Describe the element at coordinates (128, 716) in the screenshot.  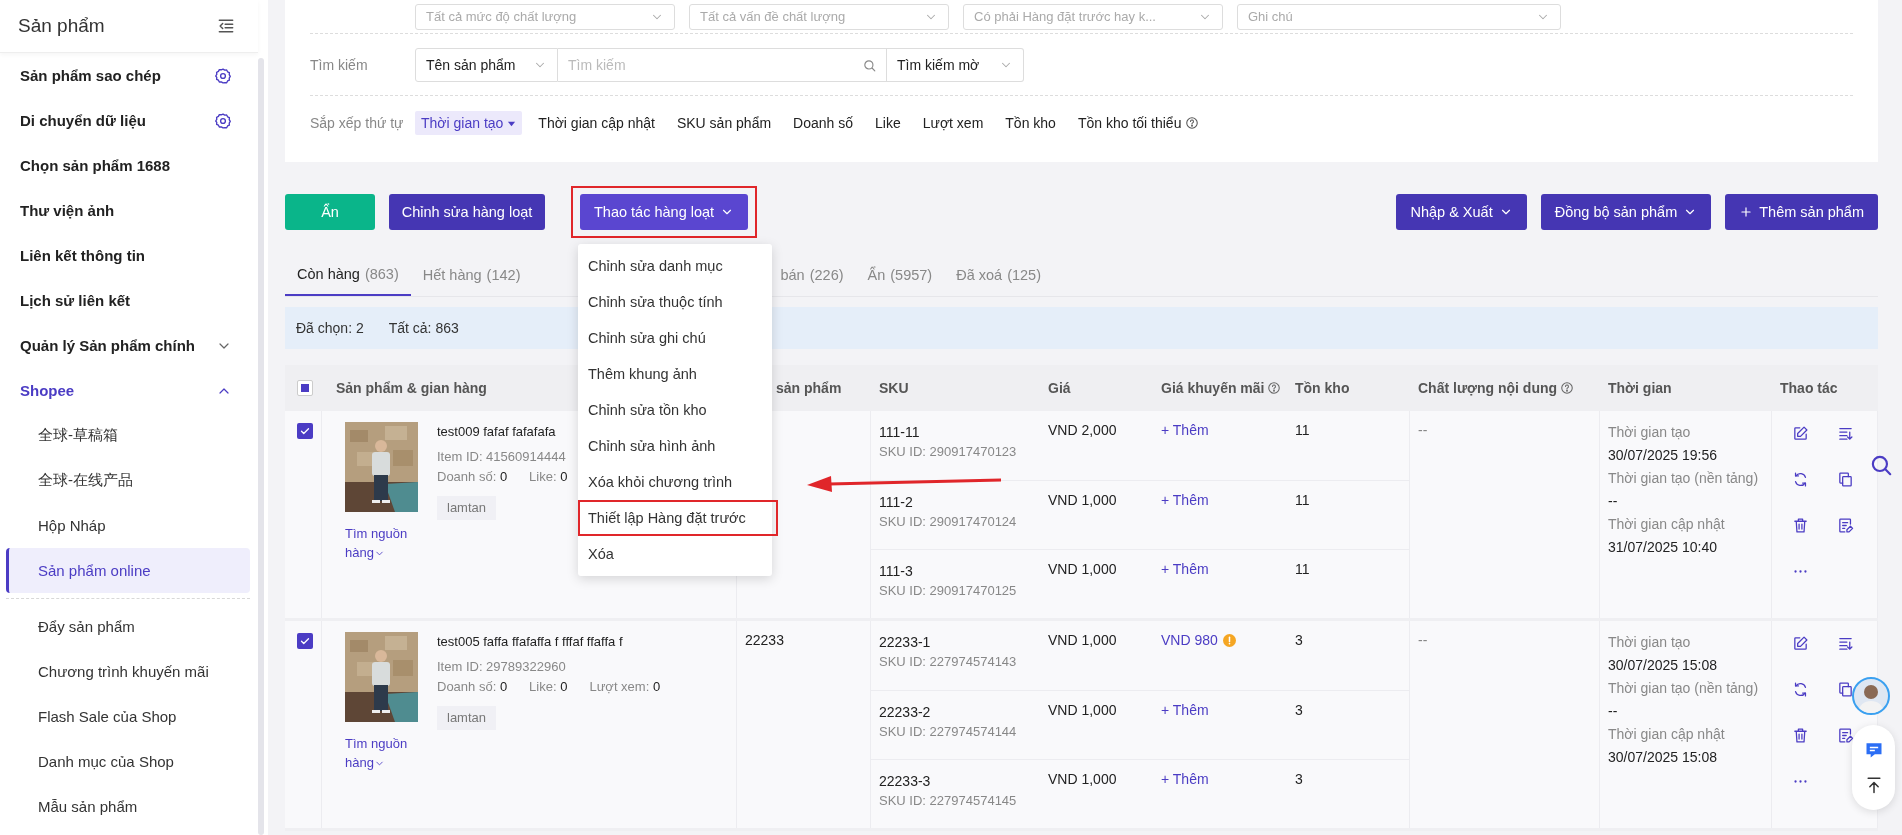
I see `sidebar-item: Flash Sale của Shop` at that location.